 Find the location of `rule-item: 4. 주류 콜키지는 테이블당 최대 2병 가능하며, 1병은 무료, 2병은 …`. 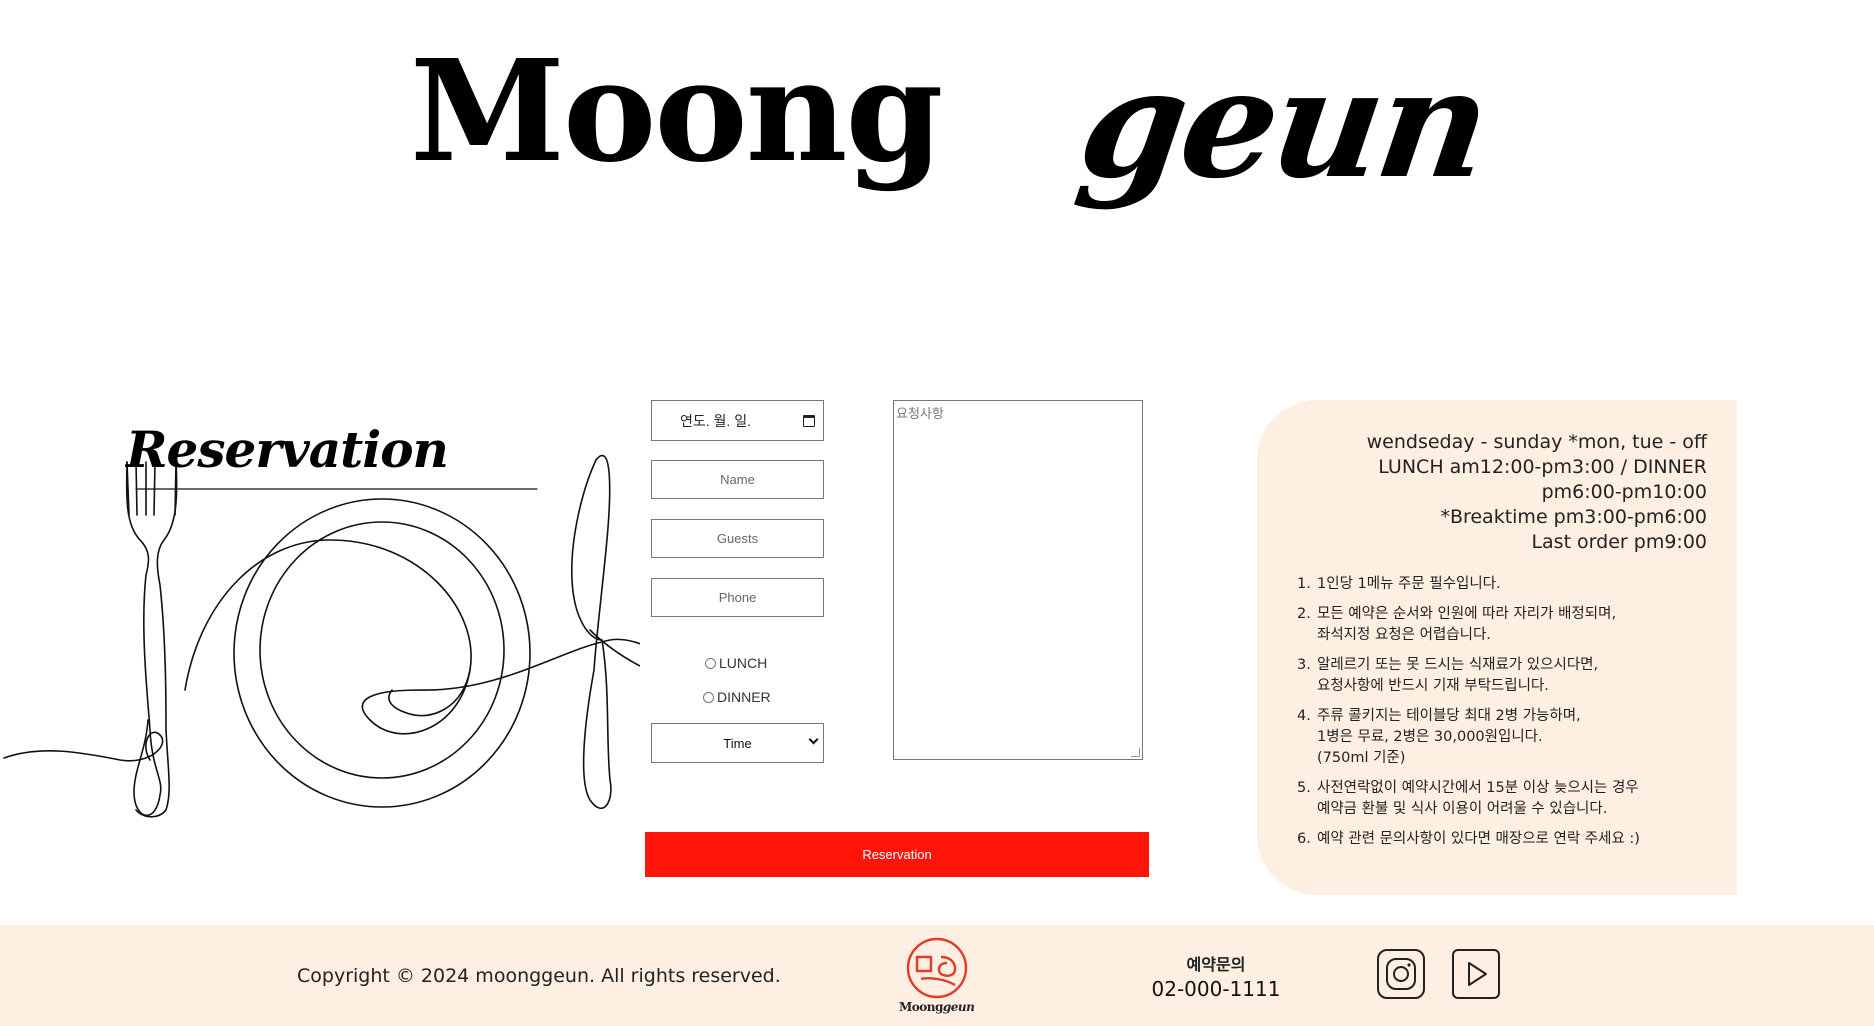

rule-item: 4. 주류 콜키지는 테이블당 최대 2병 가능하며, 1병은 무료, 2병은 … is located at coordinates (1468, 737).